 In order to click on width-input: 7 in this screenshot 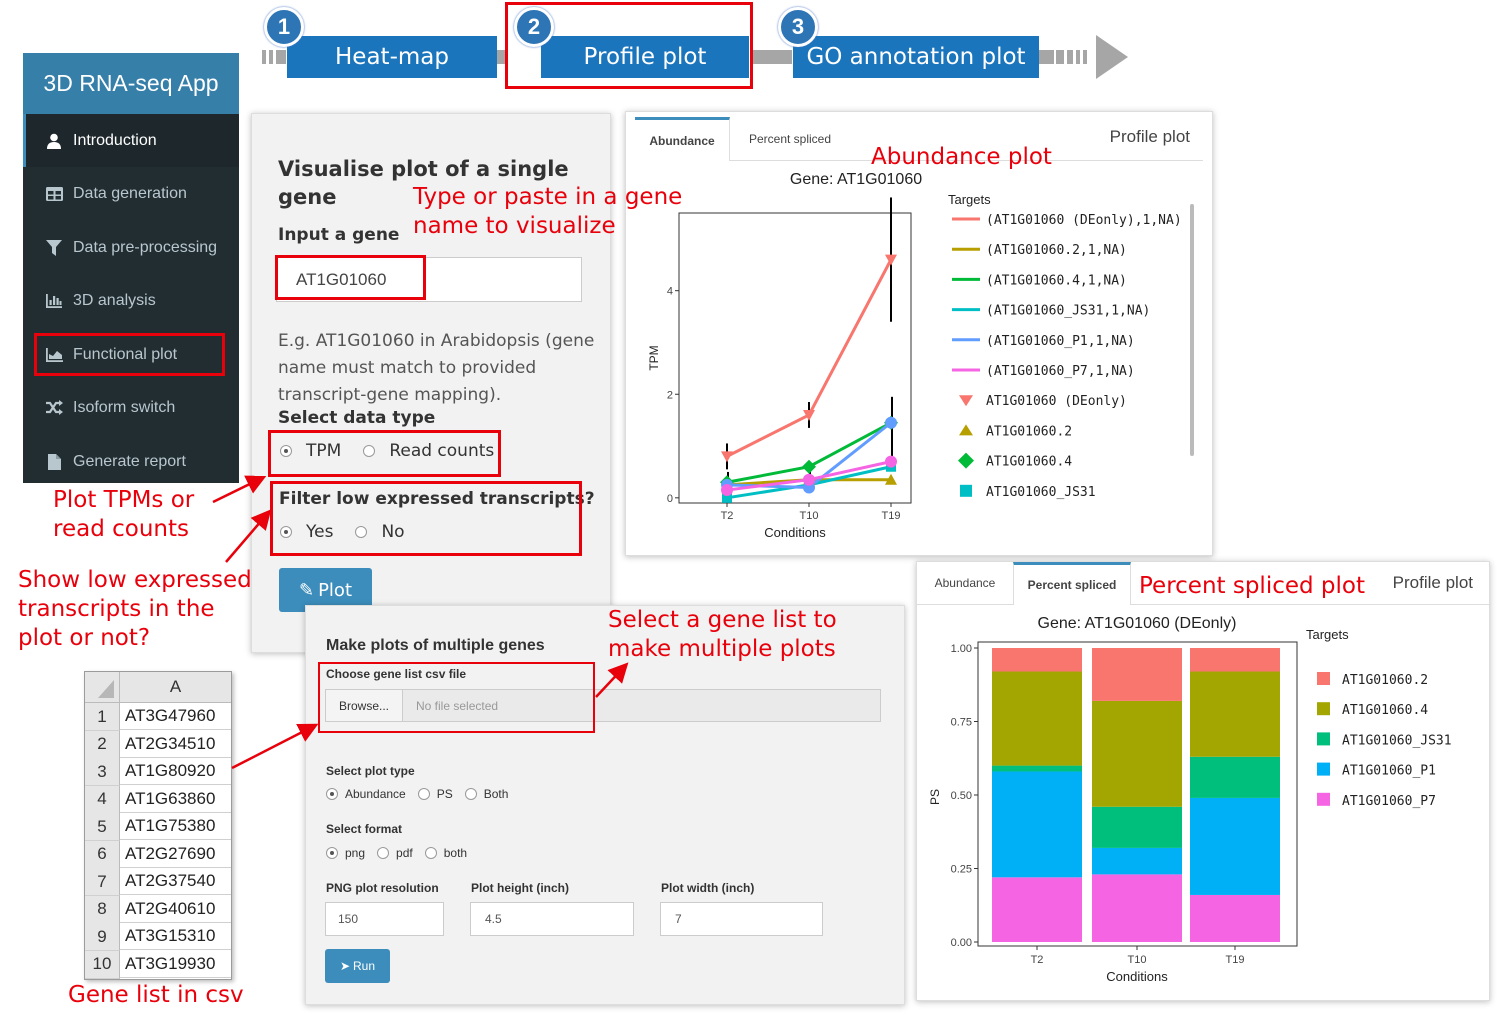, I will do `click(741, 919)`.